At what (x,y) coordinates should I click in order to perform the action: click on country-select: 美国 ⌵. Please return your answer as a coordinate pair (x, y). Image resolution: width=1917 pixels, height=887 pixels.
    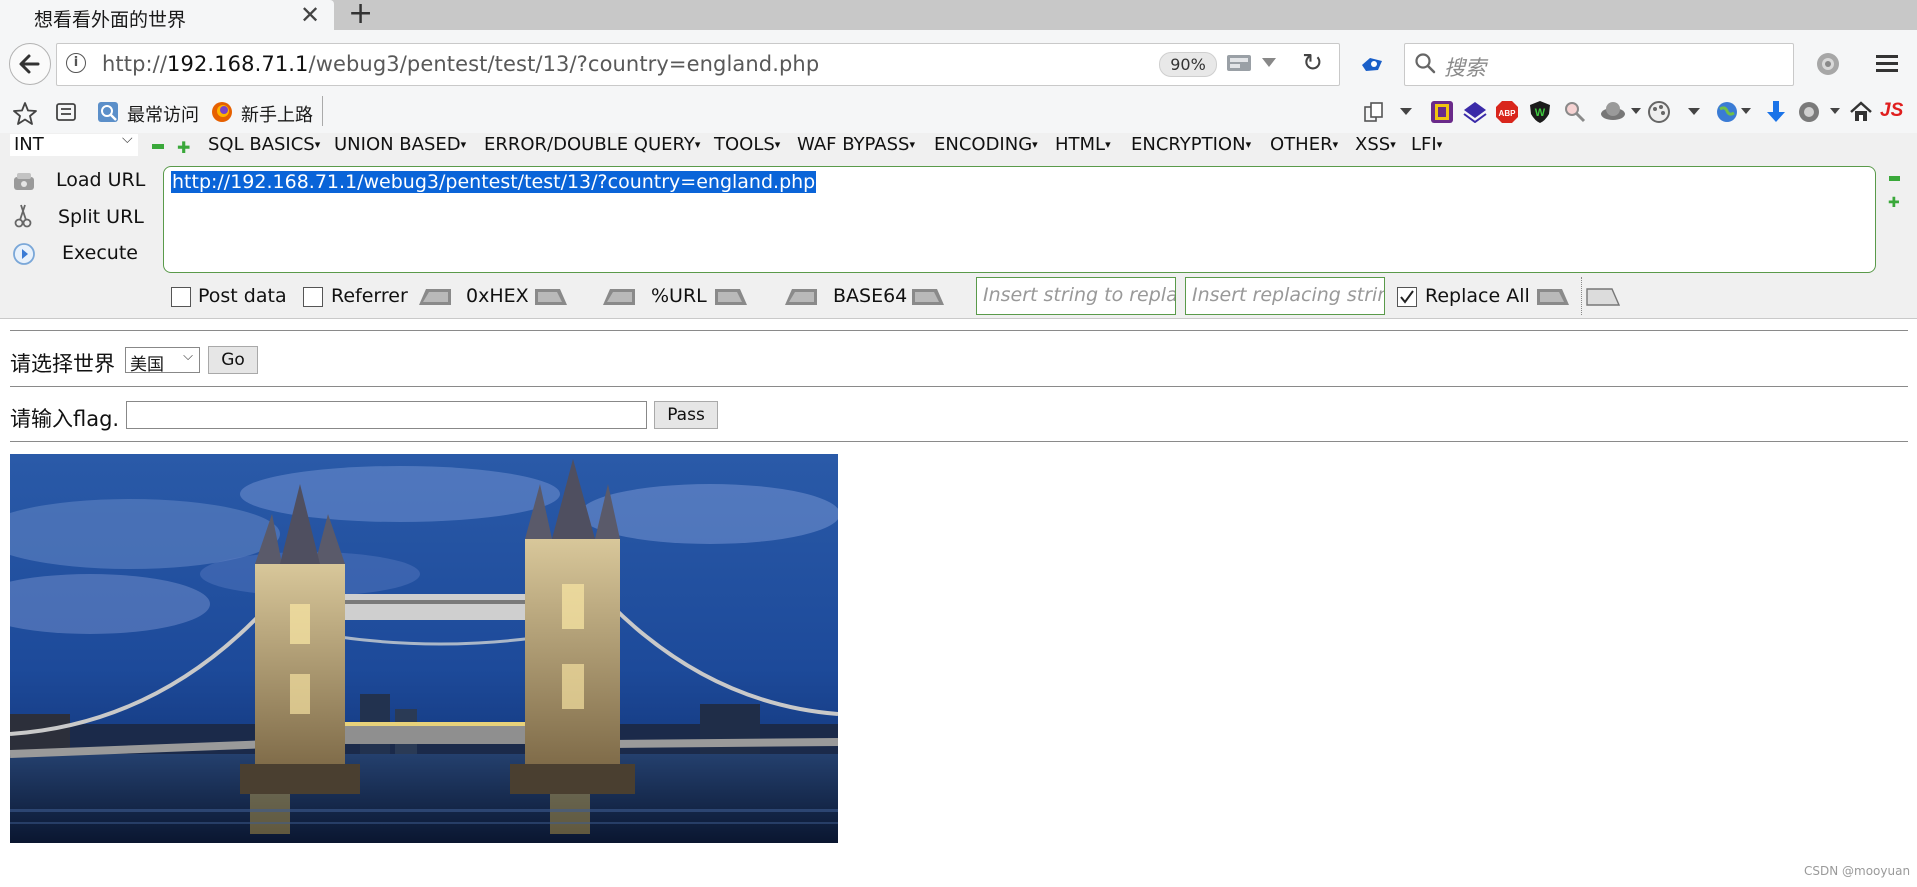
    Looking at the image, I should click on (162, 361).